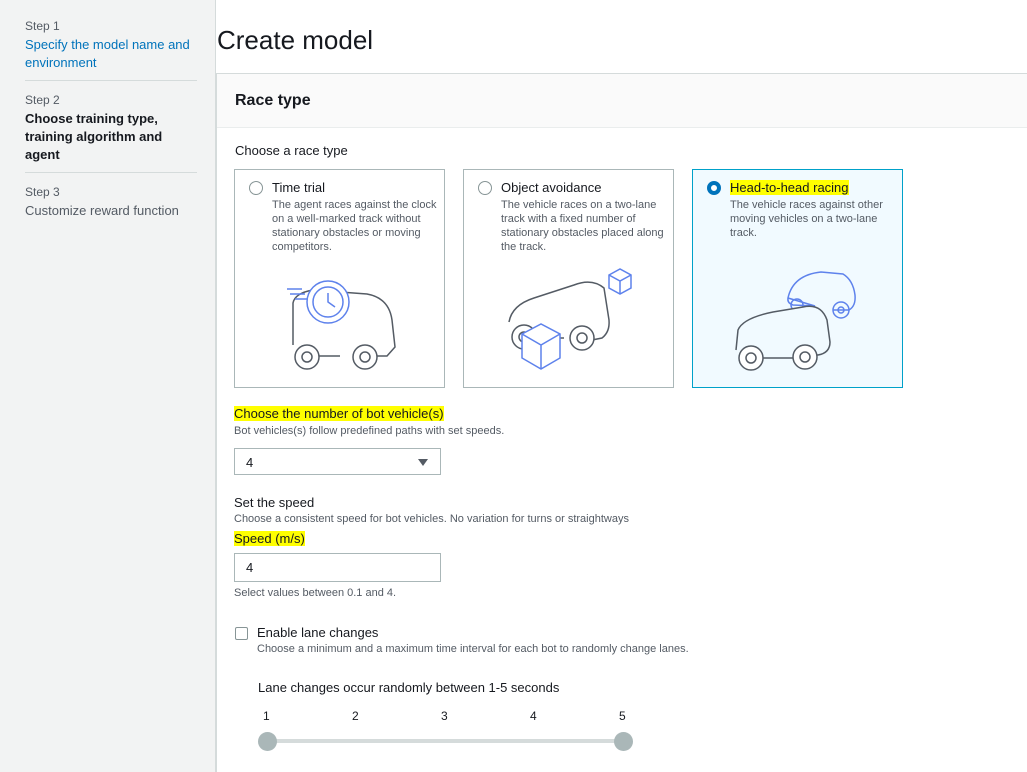 The width and height of the screenshot is (1027, 772). What do you see at coordinates (341, 325) in the screenshot?
I see `time-trial-car-illustration` at bounding box center [341, 325].